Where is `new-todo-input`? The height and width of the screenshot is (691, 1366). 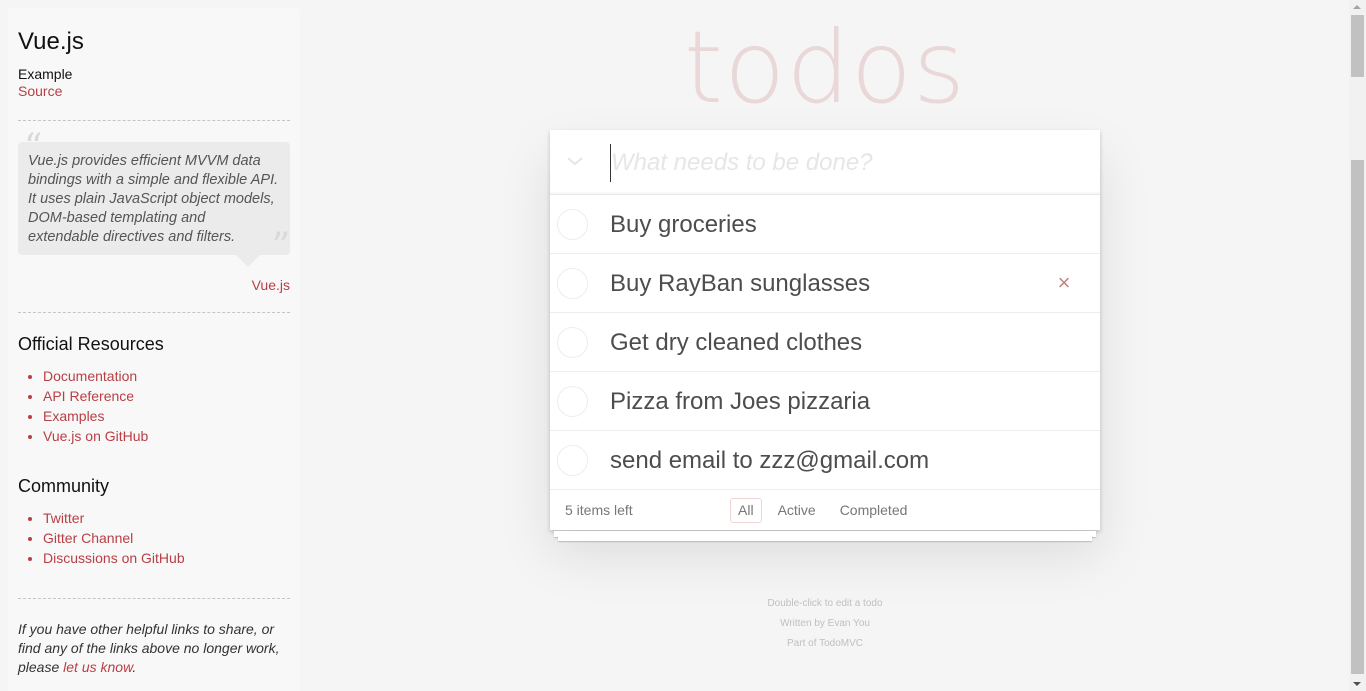 new-todo-input is located at coordinates (845, 163).